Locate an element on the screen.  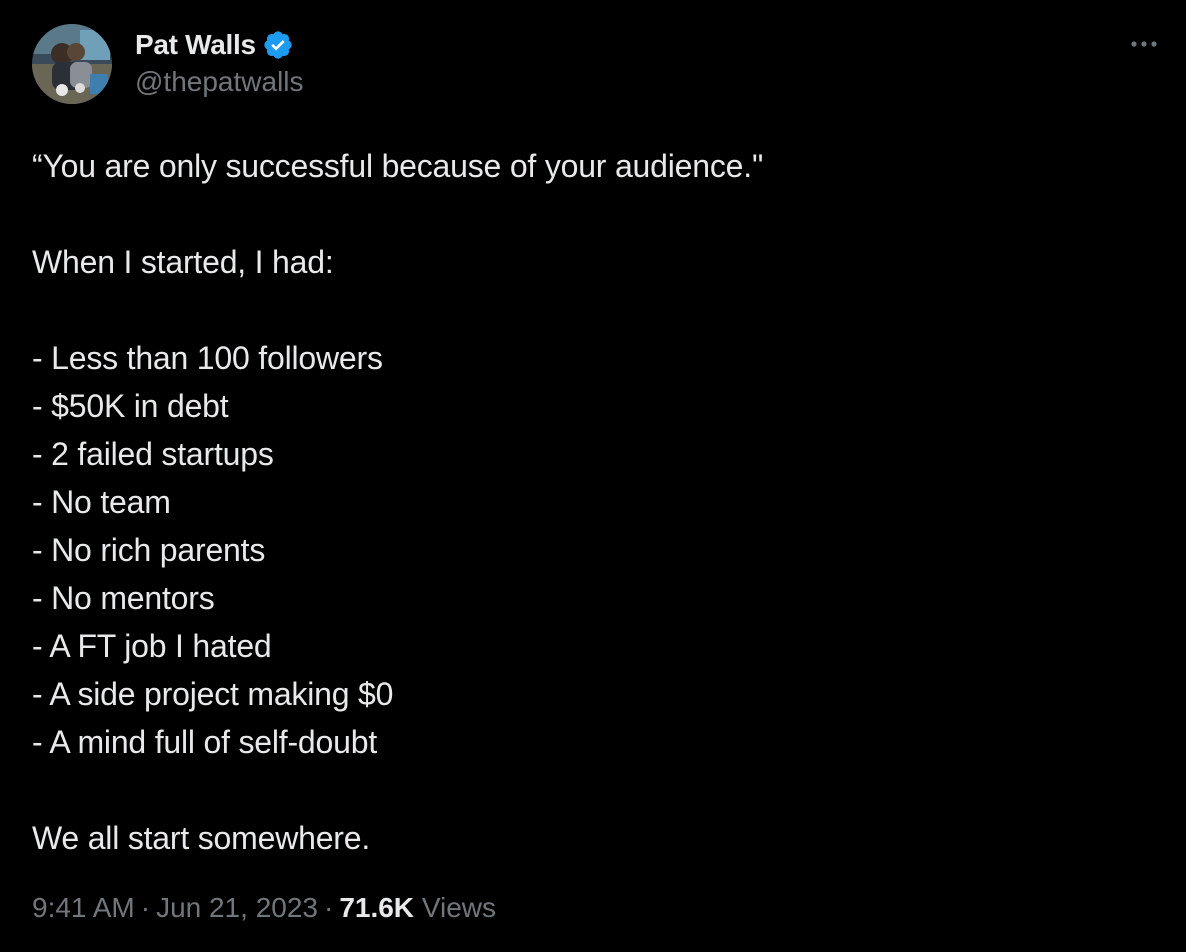
list-item: - No mentors is located at coordinates (123, 598).